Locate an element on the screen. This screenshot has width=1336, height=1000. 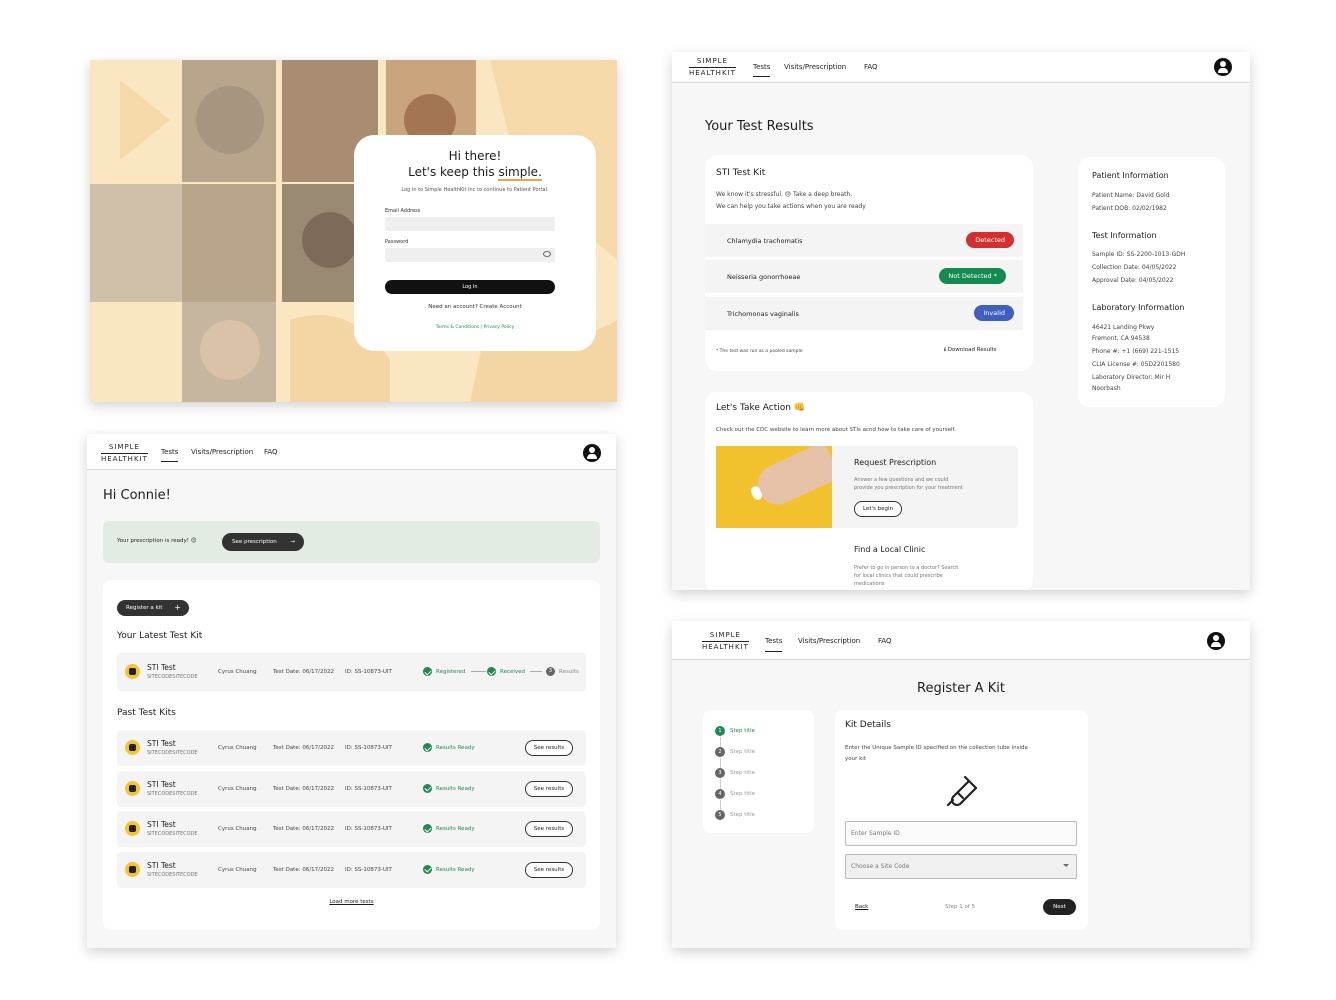
load-more-link: Load more tests is located at coordinates (351, 902).